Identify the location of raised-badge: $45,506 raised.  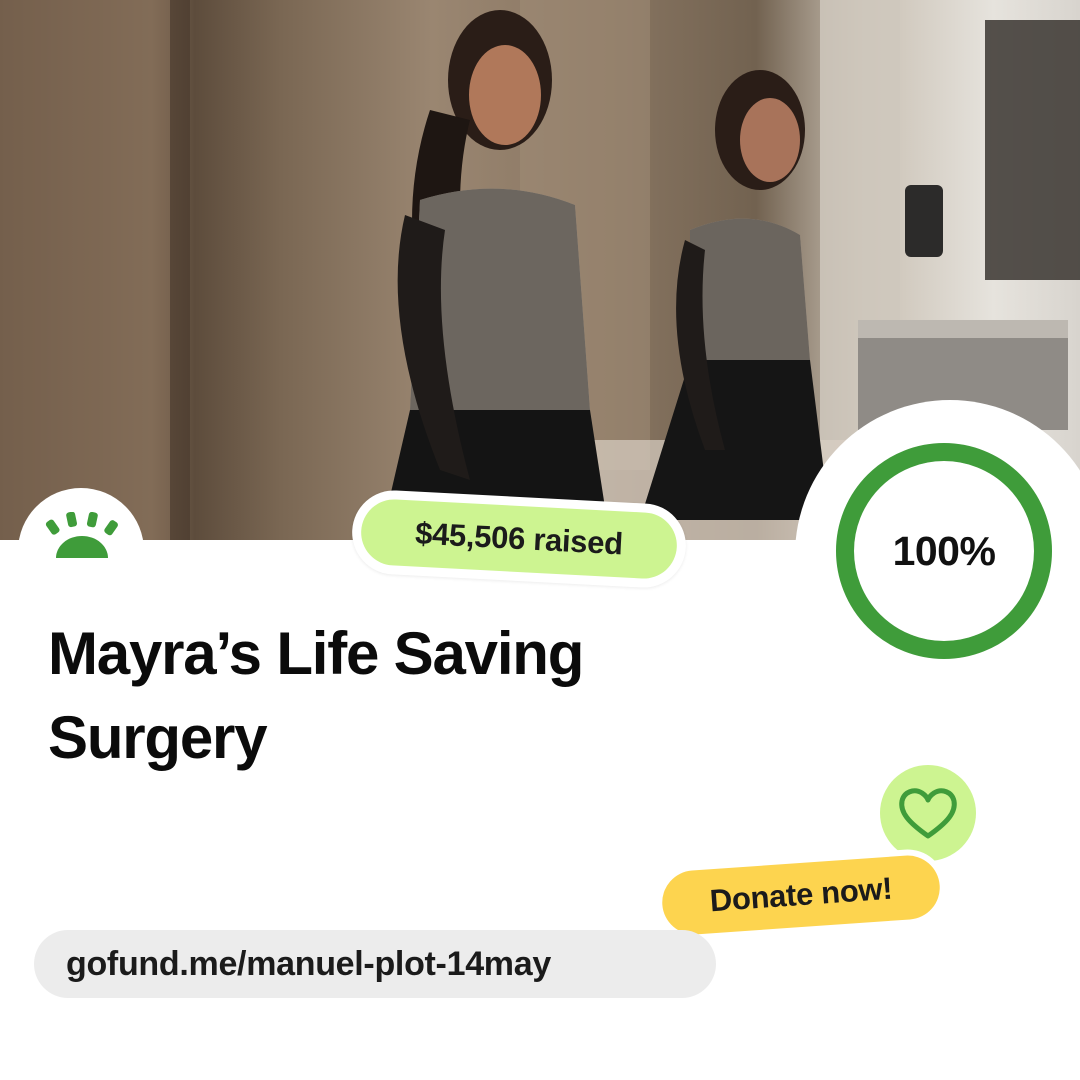
(519, 539).